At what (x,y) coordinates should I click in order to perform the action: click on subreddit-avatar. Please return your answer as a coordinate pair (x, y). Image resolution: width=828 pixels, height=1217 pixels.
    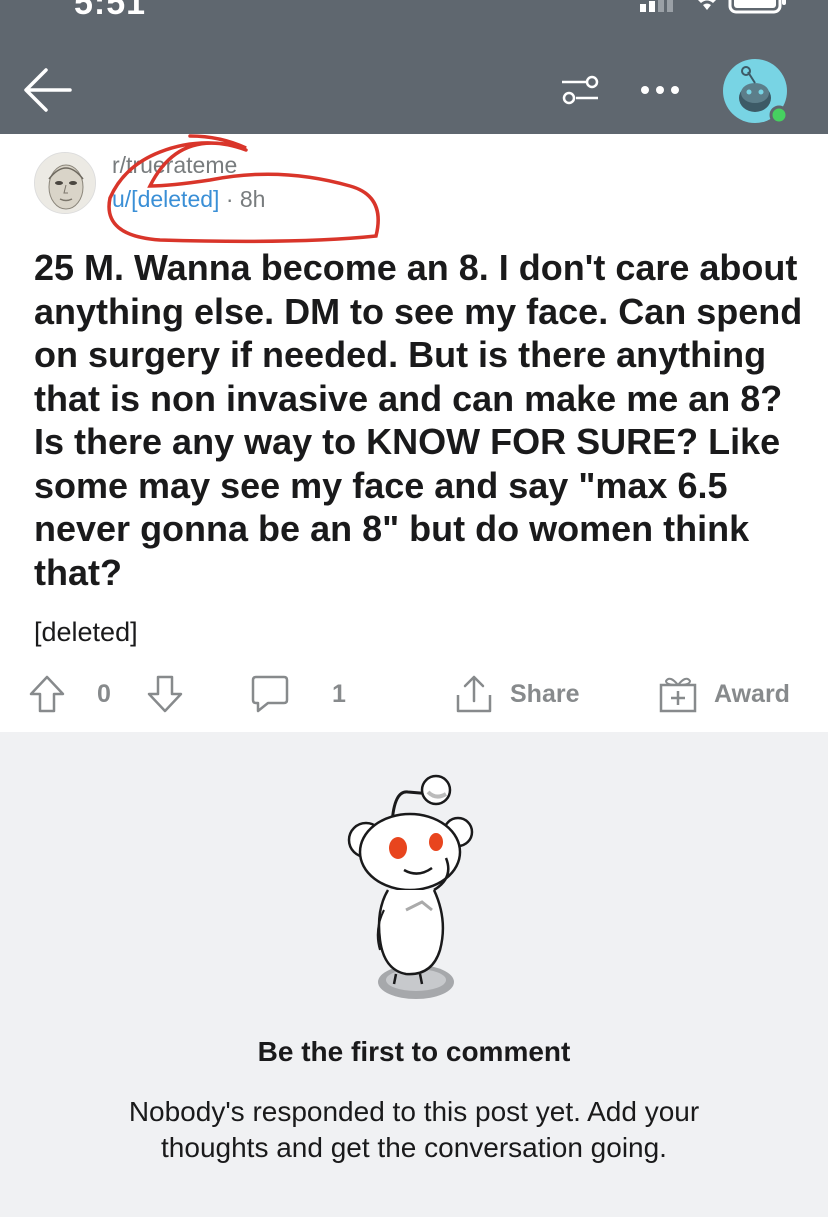
    Looking at the image, I should click on (65, 183).